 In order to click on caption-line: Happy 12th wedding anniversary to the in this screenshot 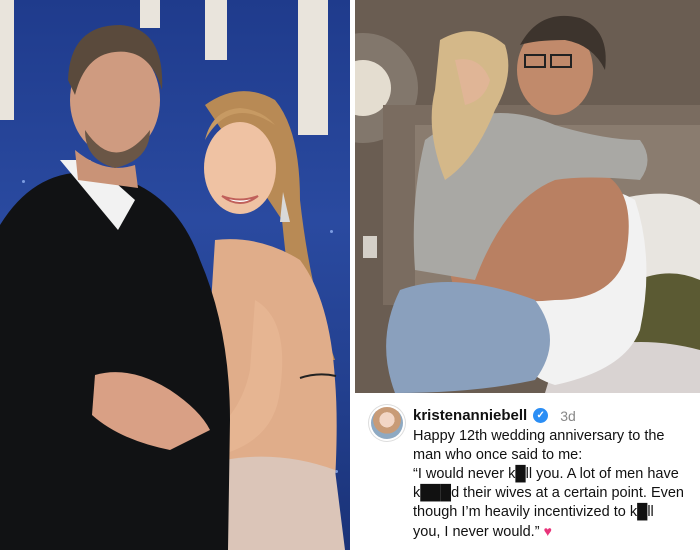, I will do `click(539, 436)`.